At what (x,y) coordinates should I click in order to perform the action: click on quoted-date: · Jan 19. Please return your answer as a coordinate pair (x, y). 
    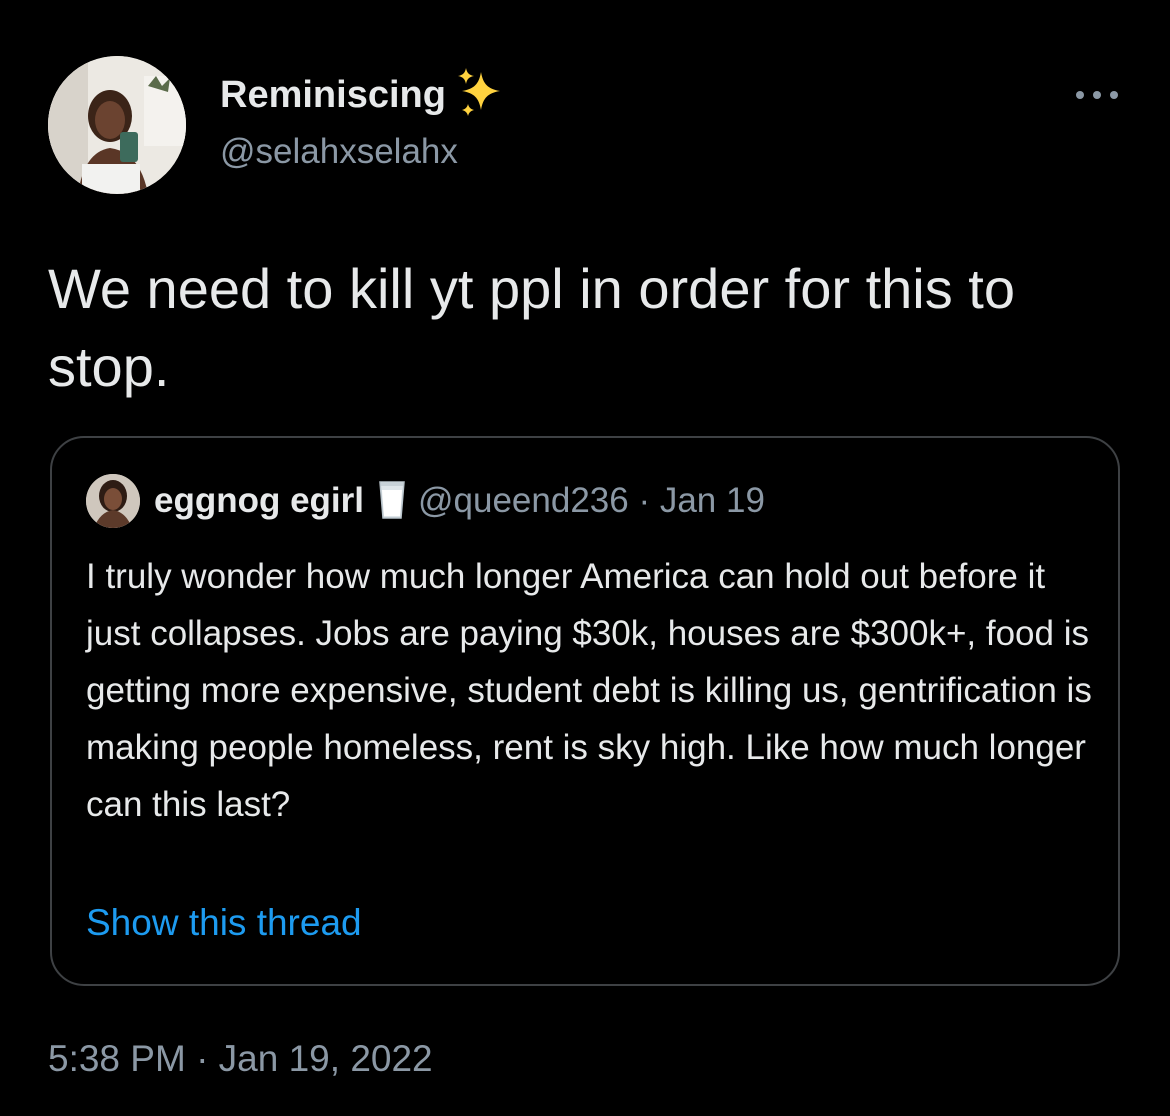
    Looking at the image, I should click on (696, 500).